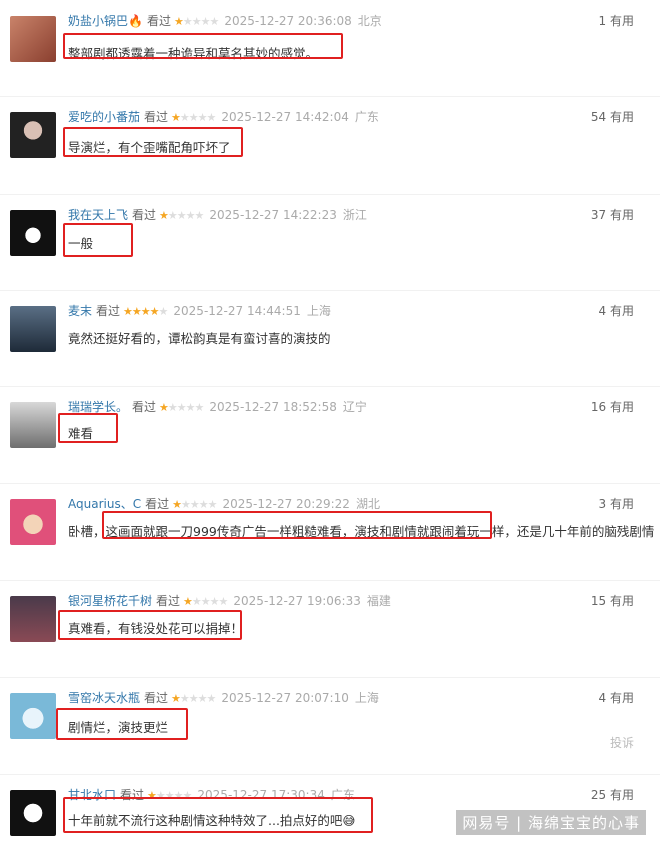  What do you see at coordinates (366, 117) in the screenshot?
I see `review-location: 广东` at bounding box center [366, 117].